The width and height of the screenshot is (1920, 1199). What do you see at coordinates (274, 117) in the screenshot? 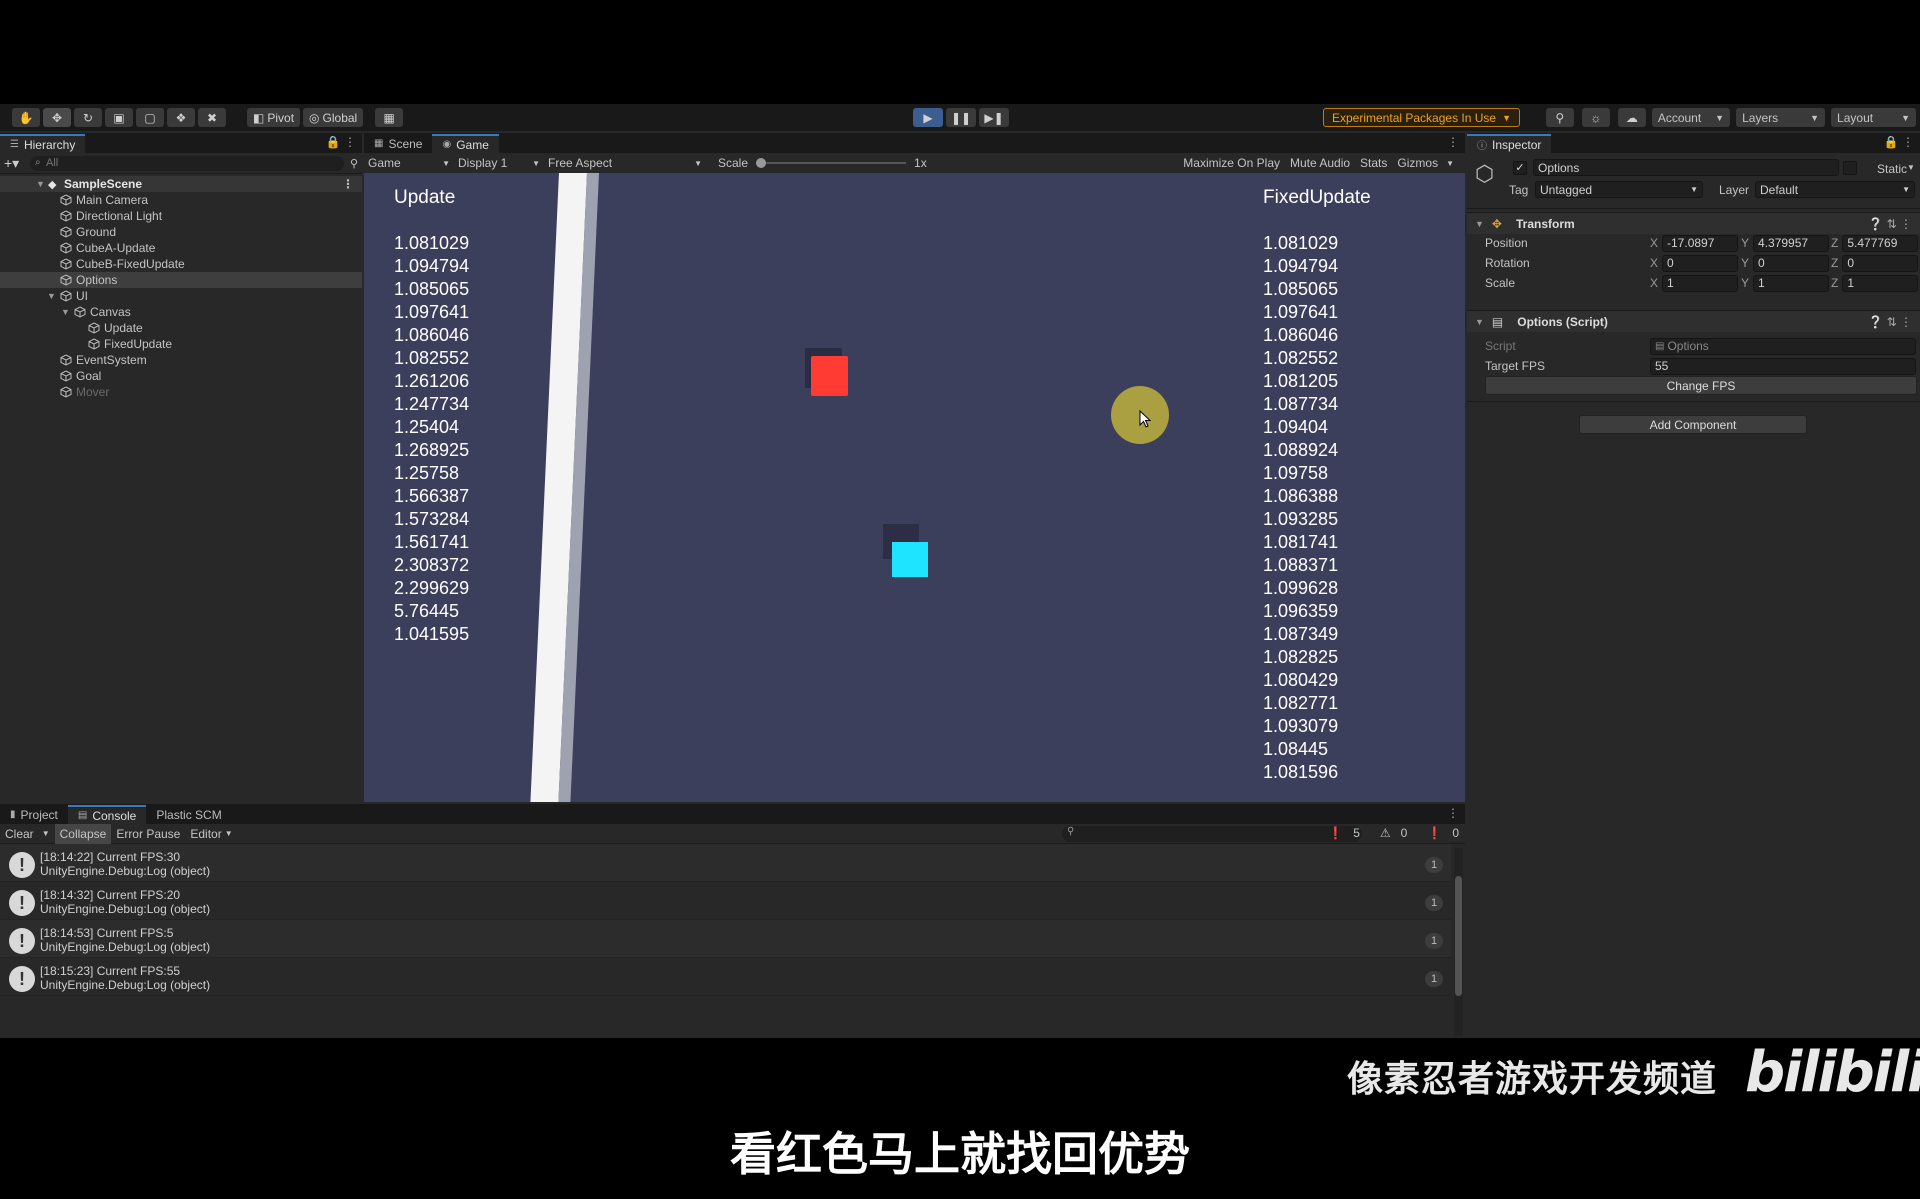
I see `pivot-toggle: ◧ Pivot` at bounding box center [274, 117].